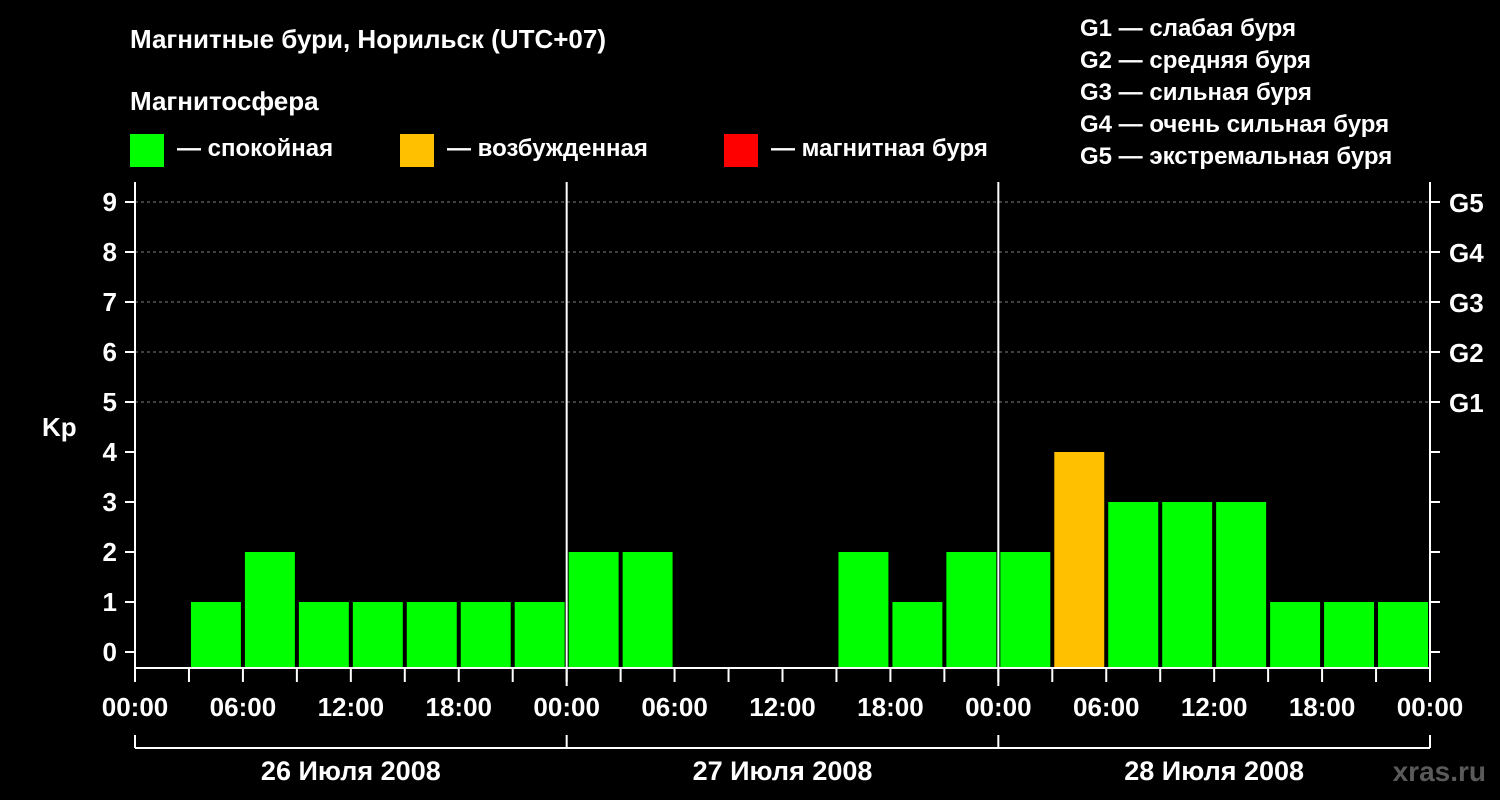 The width and height of the screenshot is (1500, 800). Describe the element at coordinates (110, 402) in the screenshot. I see `y-tick-label-5: 5` at that location.